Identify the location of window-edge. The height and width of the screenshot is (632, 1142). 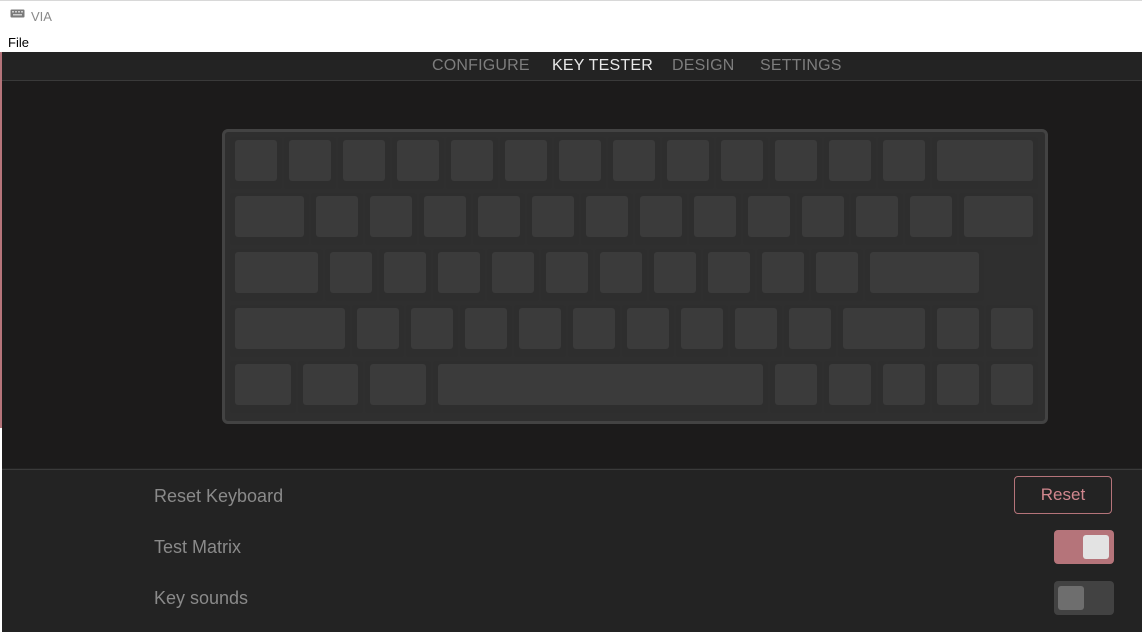
(1, 529).